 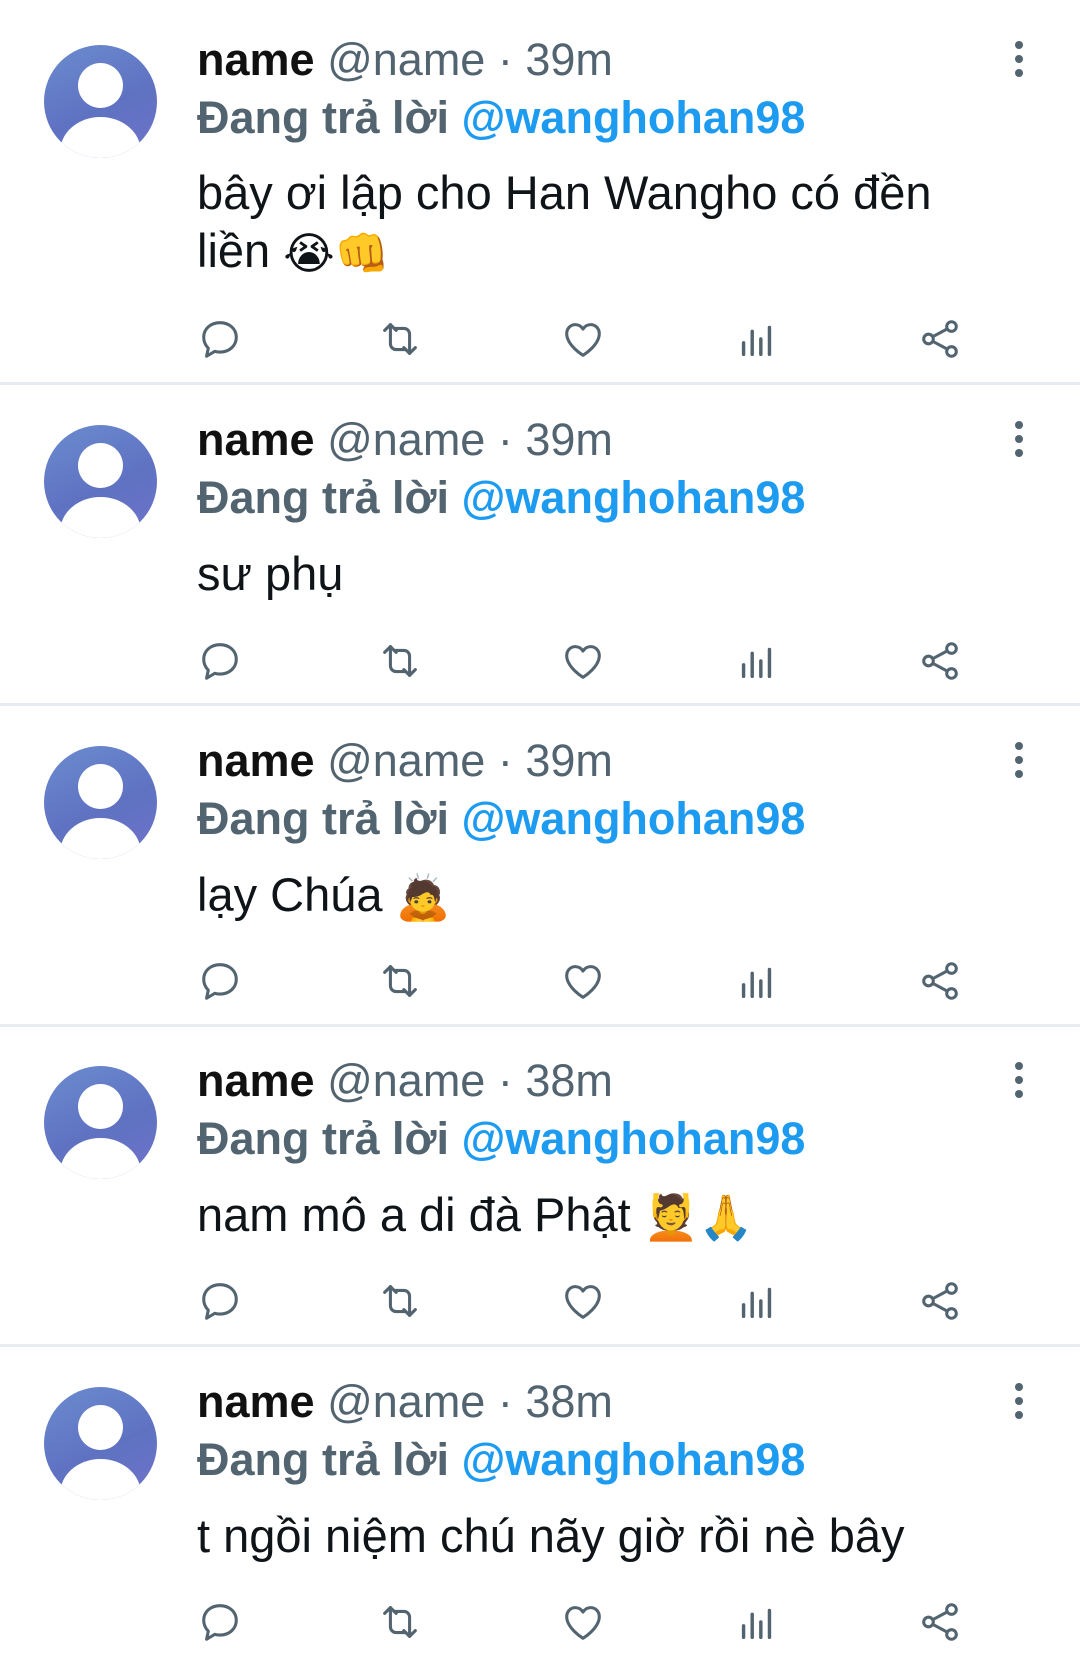 I want to click on like-icon, so click(x=583, y=1622).